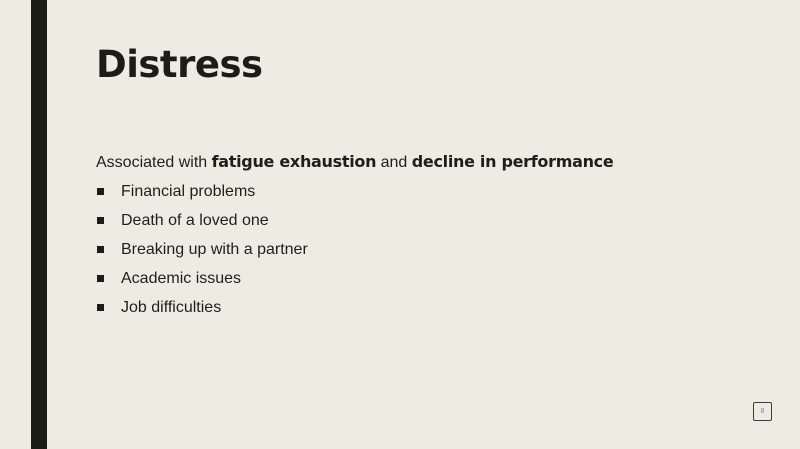  What do you see at coordinates (416, 221) in the screenshot?
I see `list-item: Death of a loved one` at bounding box center [416, 221].